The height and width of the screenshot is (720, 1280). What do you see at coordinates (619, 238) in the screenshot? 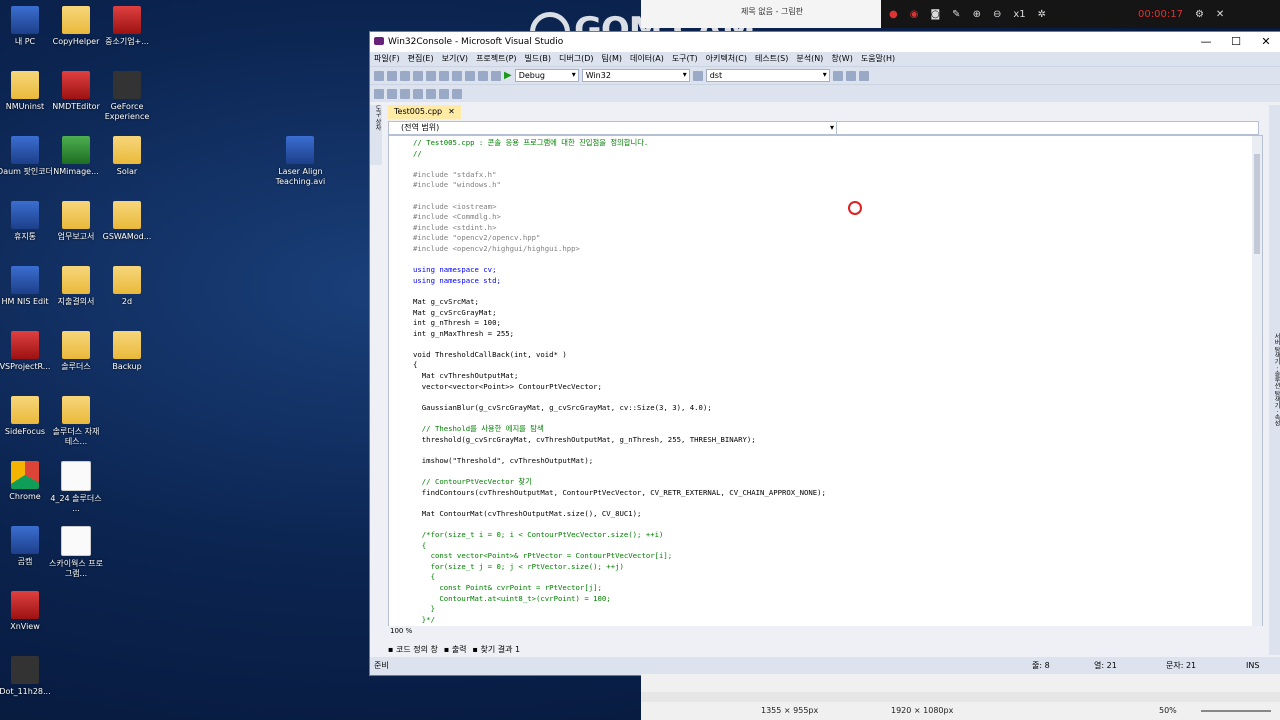
I see `code-line: #include "opencv2/opencv.hpp"` at bounding box center [619, 238].